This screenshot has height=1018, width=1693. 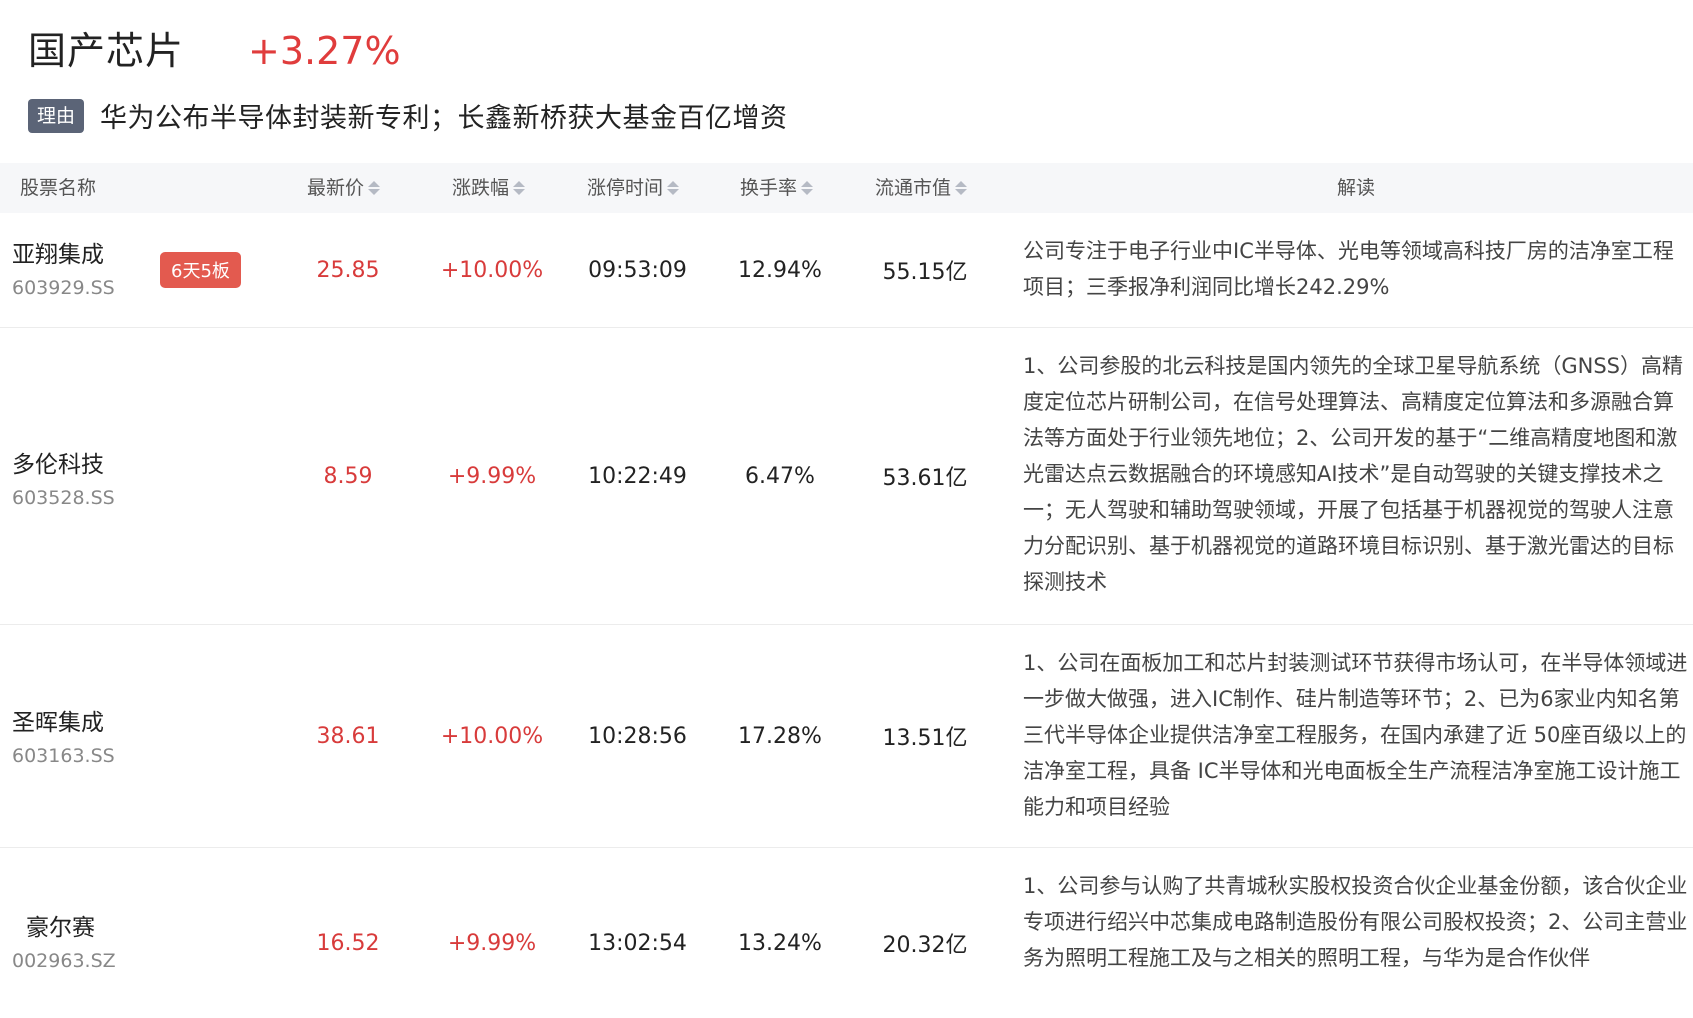 I want to click on col-market-cap-label: 流通市值, so click(x=913, y=188).